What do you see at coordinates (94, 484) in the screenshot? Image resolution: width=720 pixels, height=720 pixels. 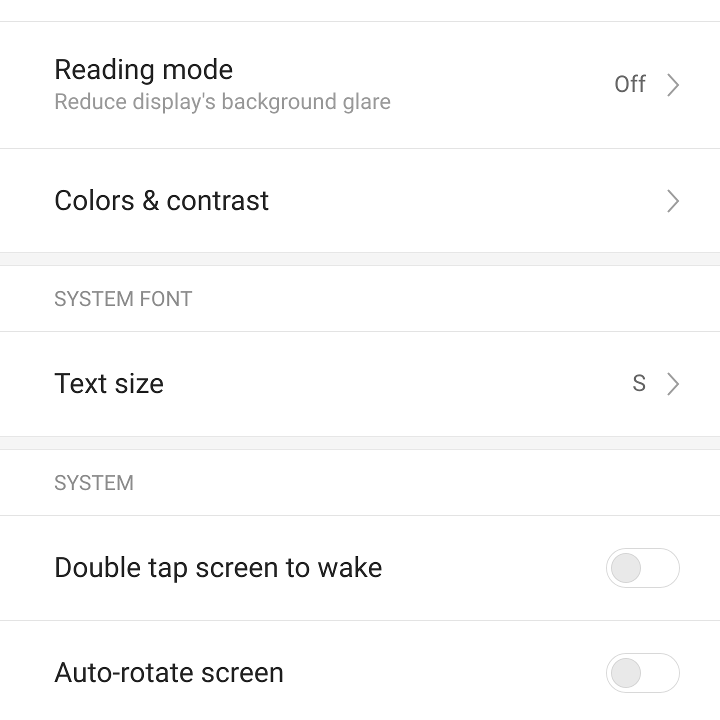 I see `section-header: SYSTEM` at bounding box center [94, 484].